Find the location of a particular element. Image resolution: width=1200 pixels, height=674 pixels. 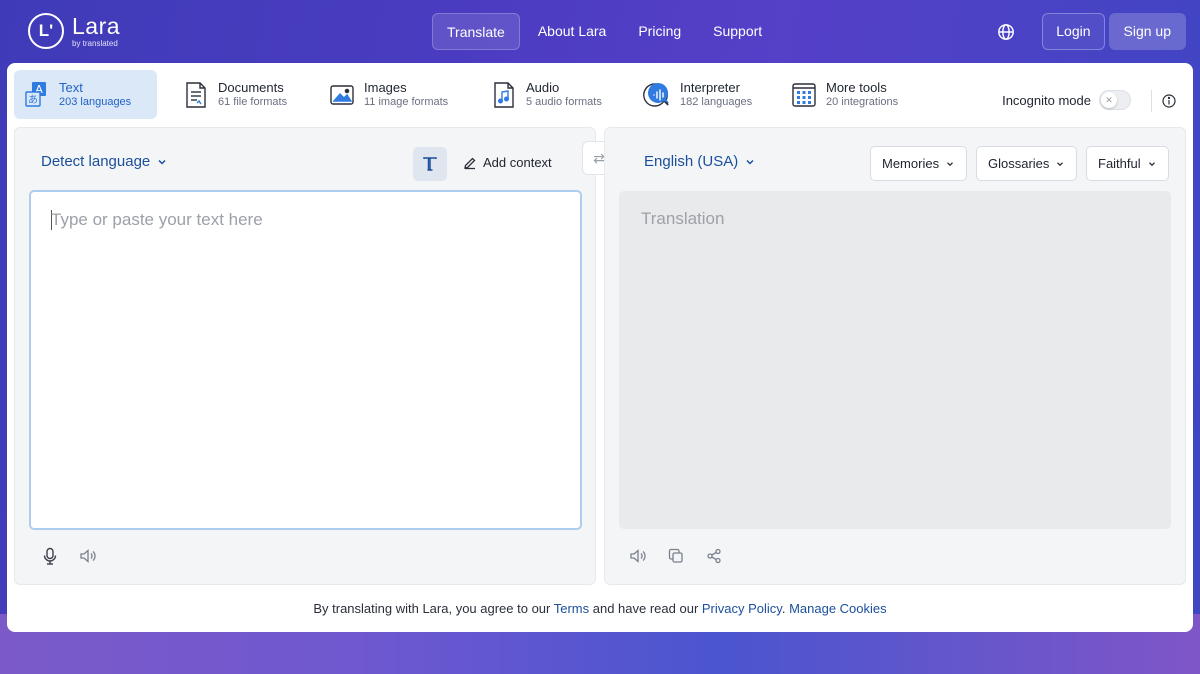

tab-interpreter-sub: 182 languages is located at coordinates (716, 101).